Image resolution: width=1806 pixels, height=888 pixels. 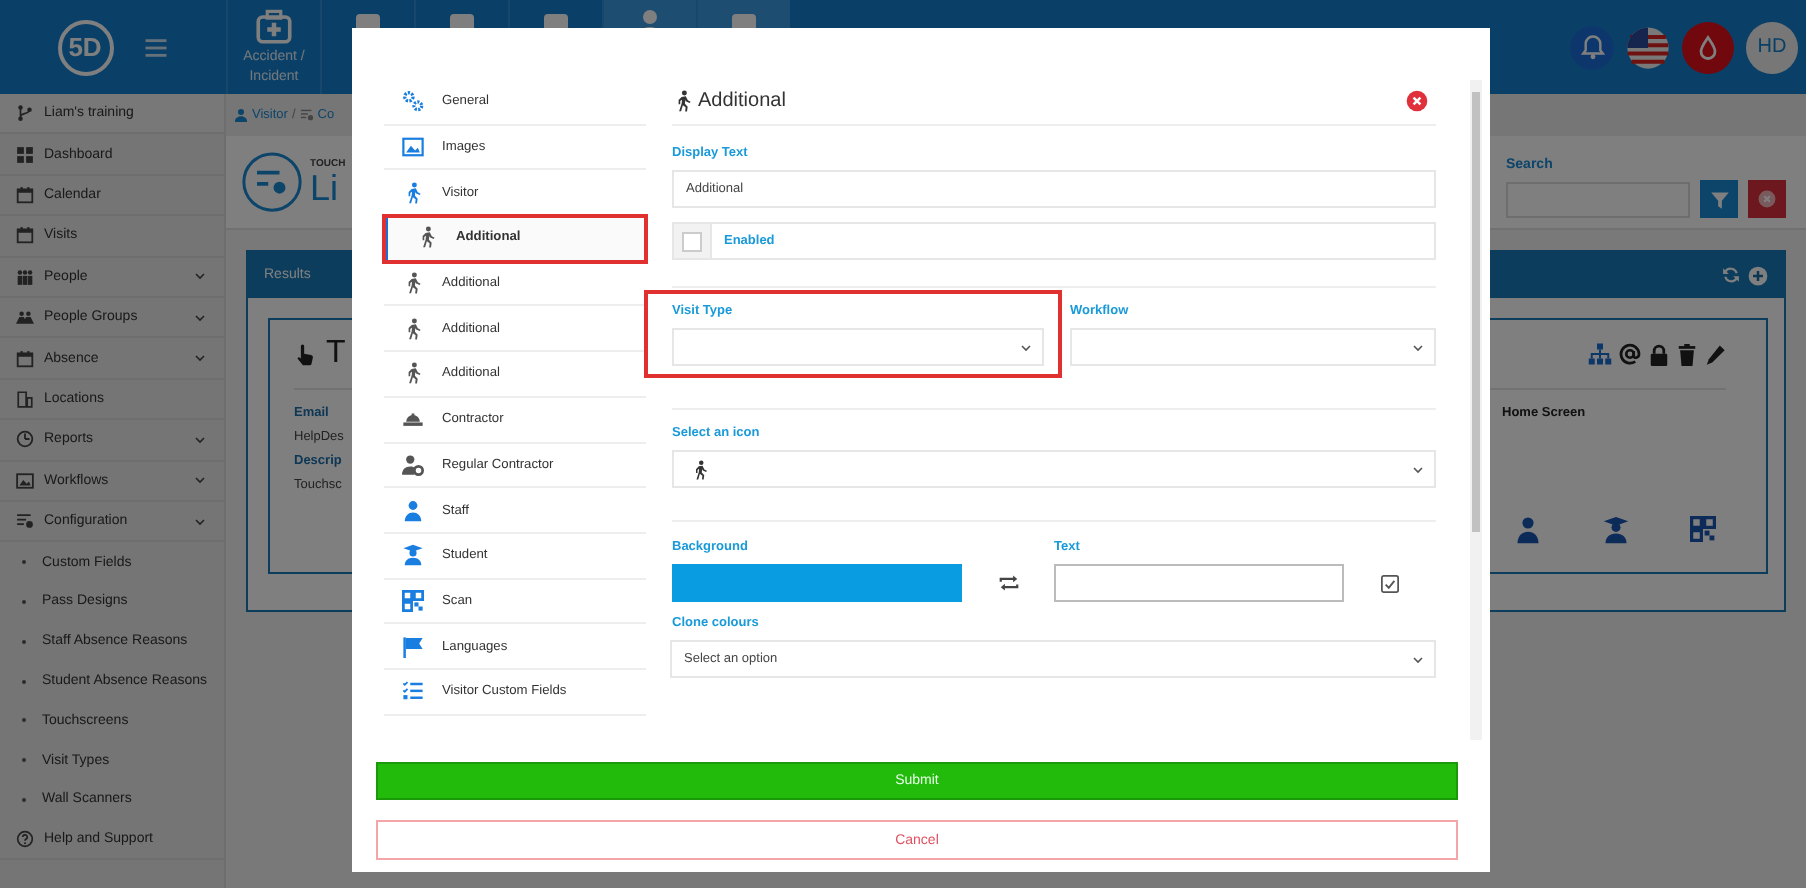 I want to click on user-avatar: HD, so click(x=1772, y=47).